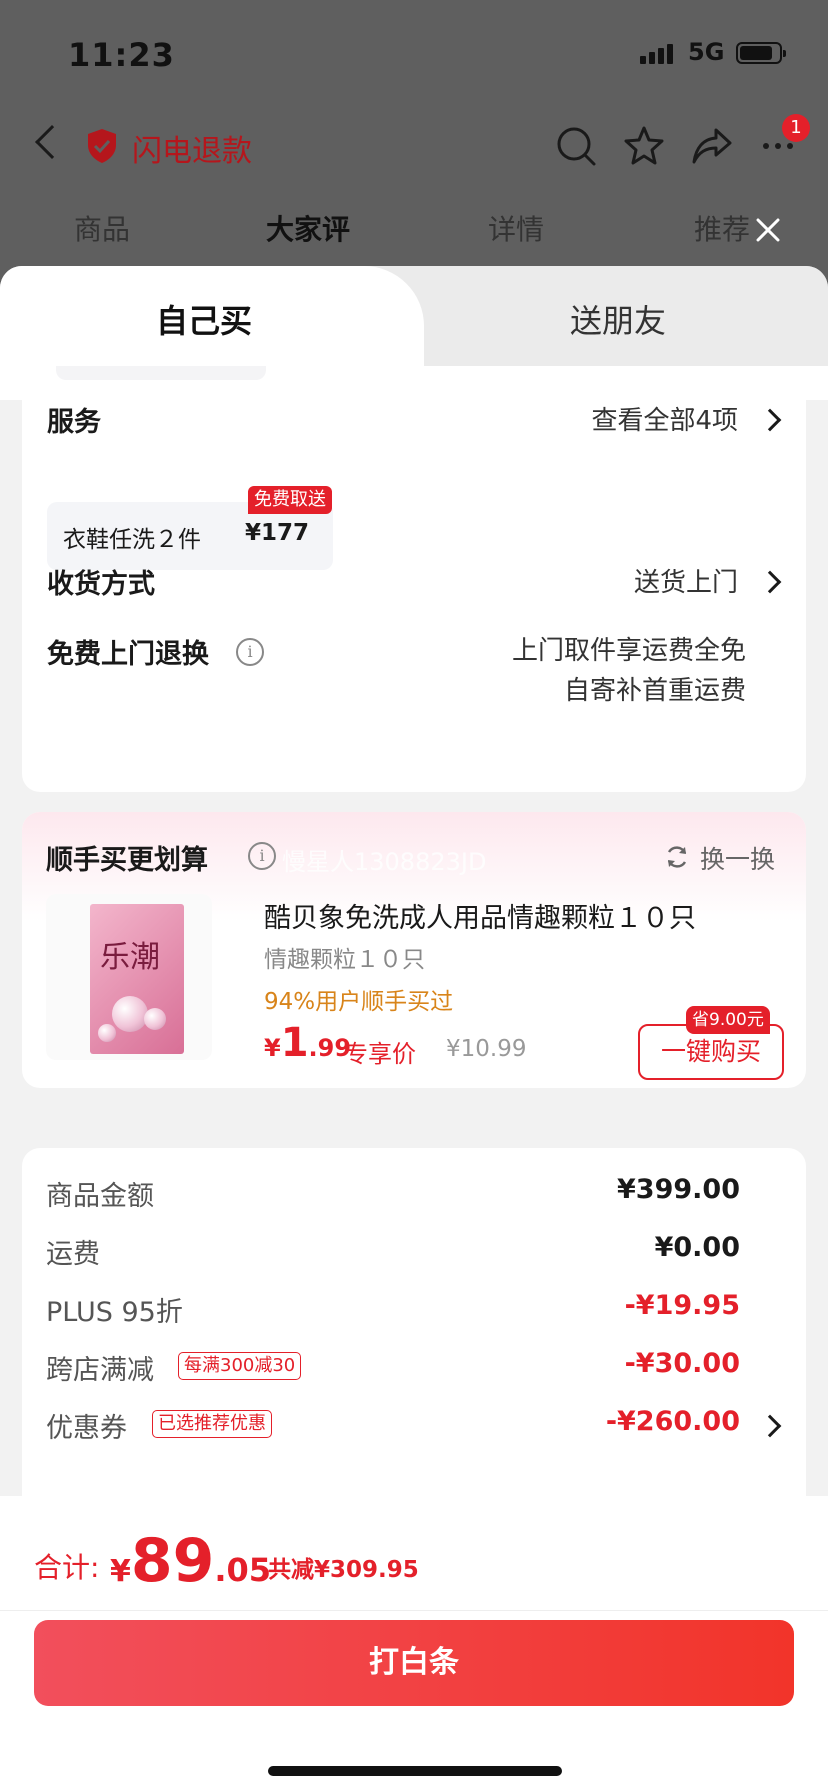  What do you see at coordinates (102, 146) in the screenshot?
I see `shield-icon` at bounding box center [102, 146].